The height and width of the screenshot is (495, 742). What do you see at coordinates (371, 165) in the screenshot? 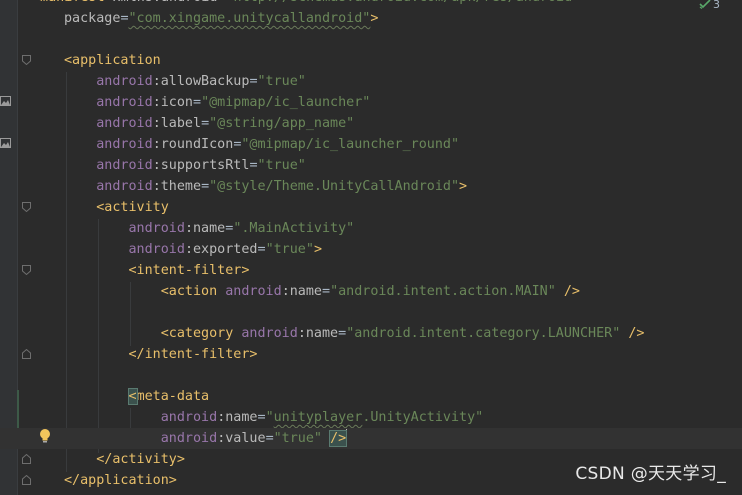
I see `code-line: android:supportsRtl="true"` at bounding box center [371, 165].